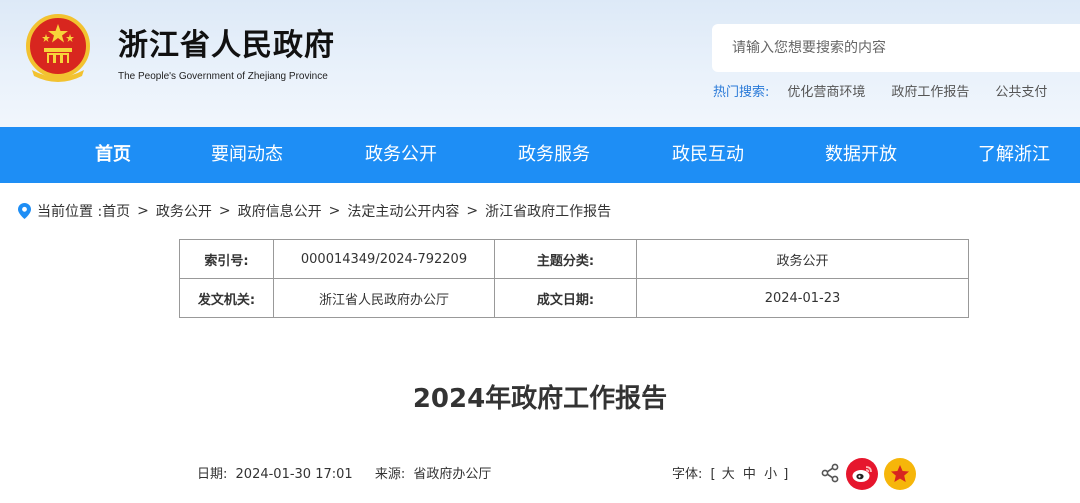  I want to click on font-large-button: 大, so click(728, 474).